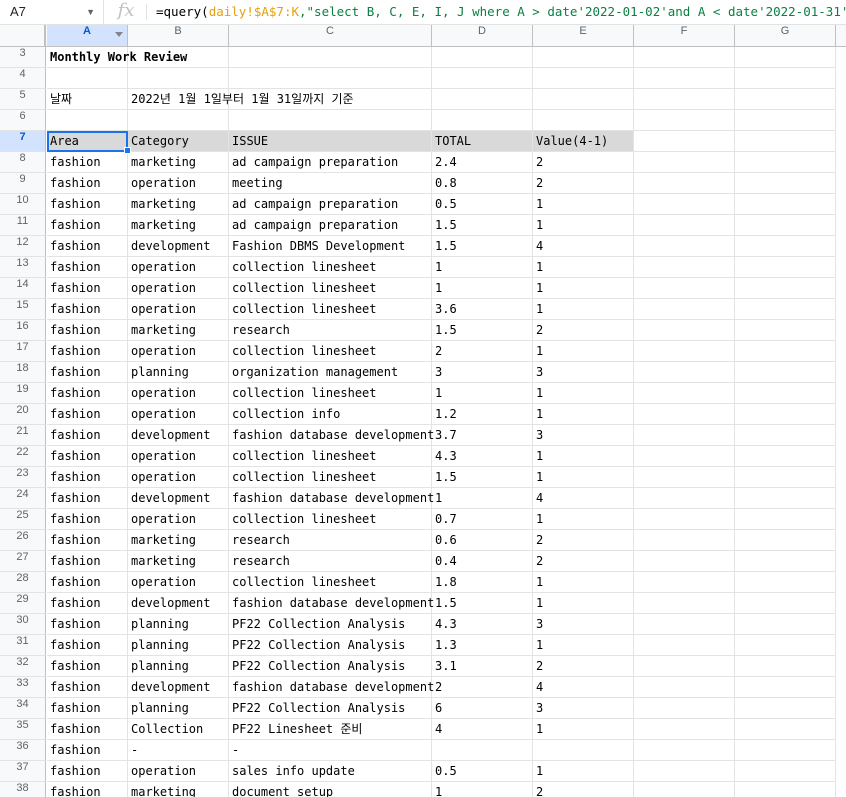 This screenshot has width=846, height=797. I want to click on cell-g37, so click(785, 771).